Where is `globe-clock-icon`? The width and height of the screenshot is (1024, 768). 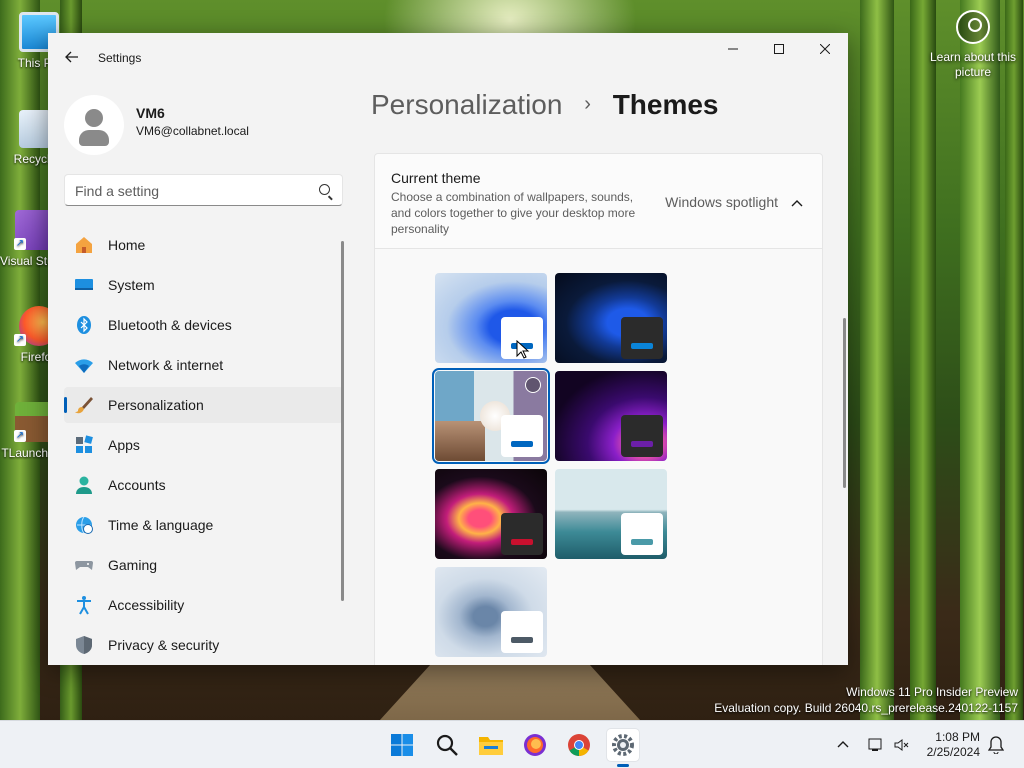
globe-clock-icon is located at coordinates (84, 525).